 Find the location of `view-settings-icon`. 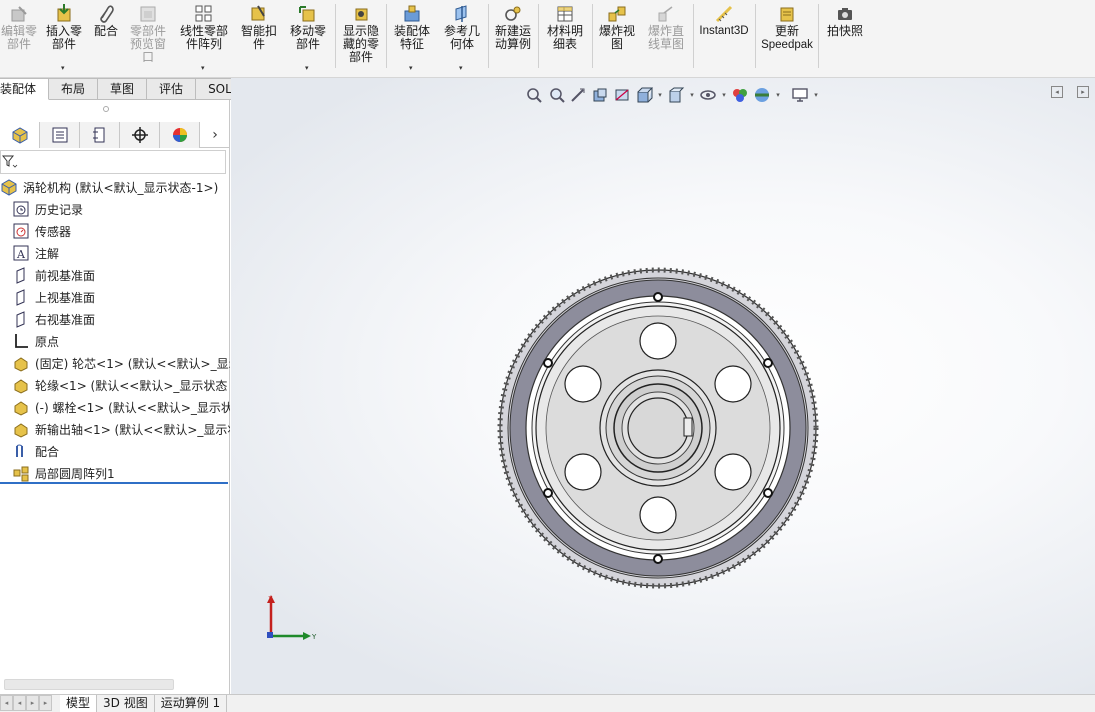

view-settings-icon is located at coordinates (800, 95).